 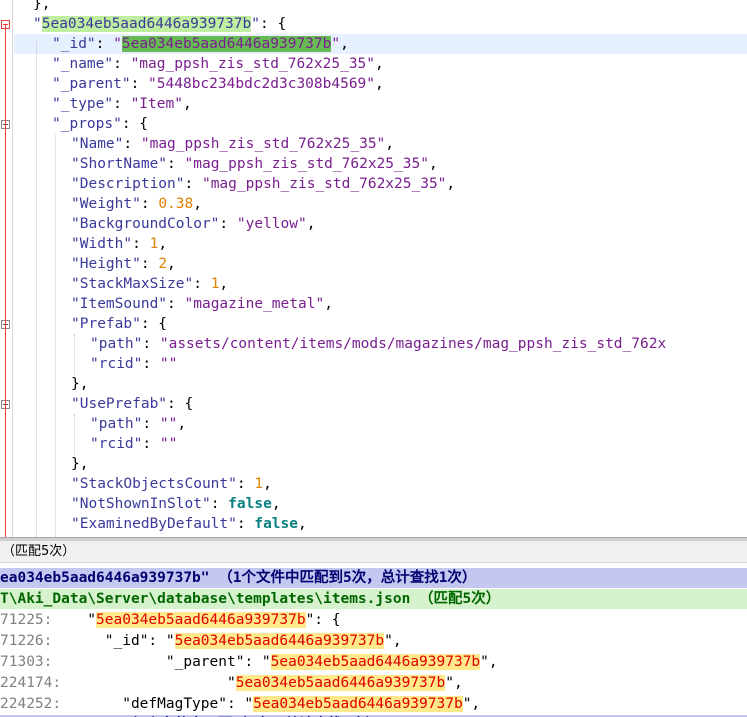 I want to click on code-token: "Name", so click(x=97, y=144).